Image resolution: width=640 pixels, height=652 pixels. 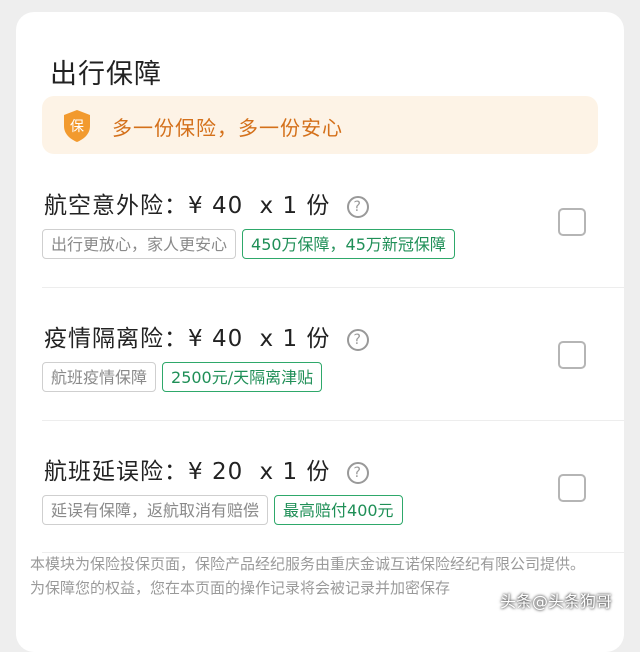 I want to click on product-name: 航空意外险：, so click(x=116, y=206).